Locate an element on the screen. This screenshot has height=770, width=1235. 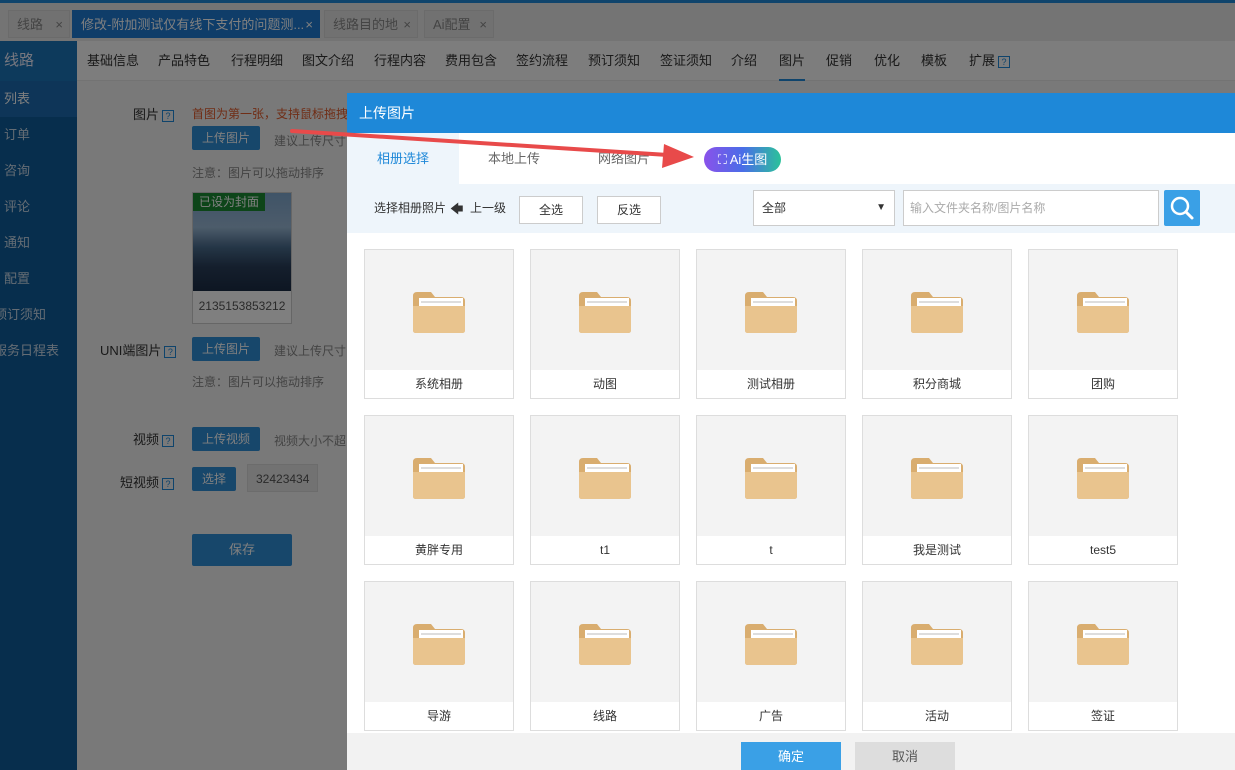
search-input: 输入文件夹名称/图片名称 is located at coordinates (1031, 208).